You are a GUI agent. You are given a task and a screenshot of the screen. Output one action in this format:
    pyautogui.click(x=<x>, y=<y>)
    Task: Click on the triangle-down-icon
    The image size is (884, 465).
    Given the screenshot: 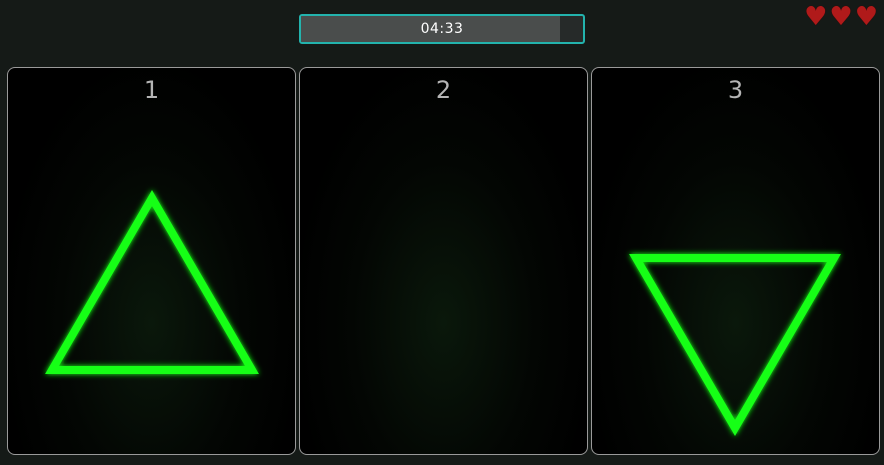 What is the action you would take?
    pyautogui.click(x=735, y=345)
    